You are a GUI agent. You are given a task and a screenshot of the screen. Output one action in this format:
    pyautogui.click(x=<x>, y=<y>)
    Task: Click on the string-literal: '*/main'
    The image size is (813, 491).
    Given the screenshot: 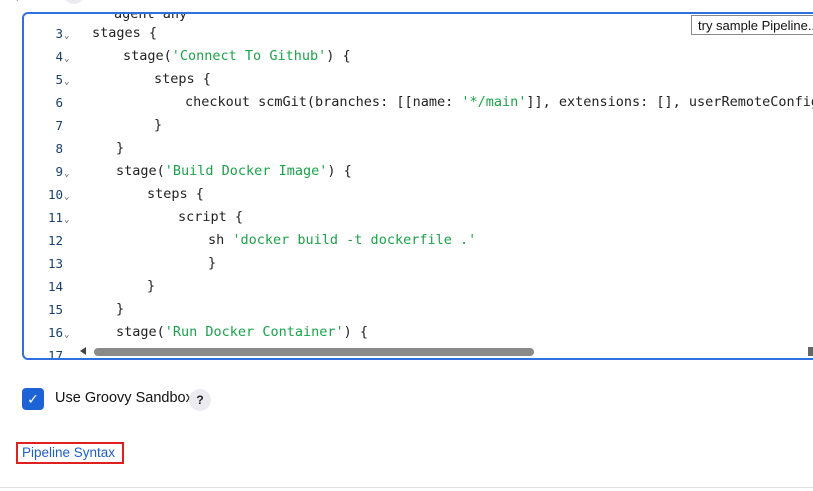 What is the action you would take?
    pyautogui.click(x=494, y=102)
    